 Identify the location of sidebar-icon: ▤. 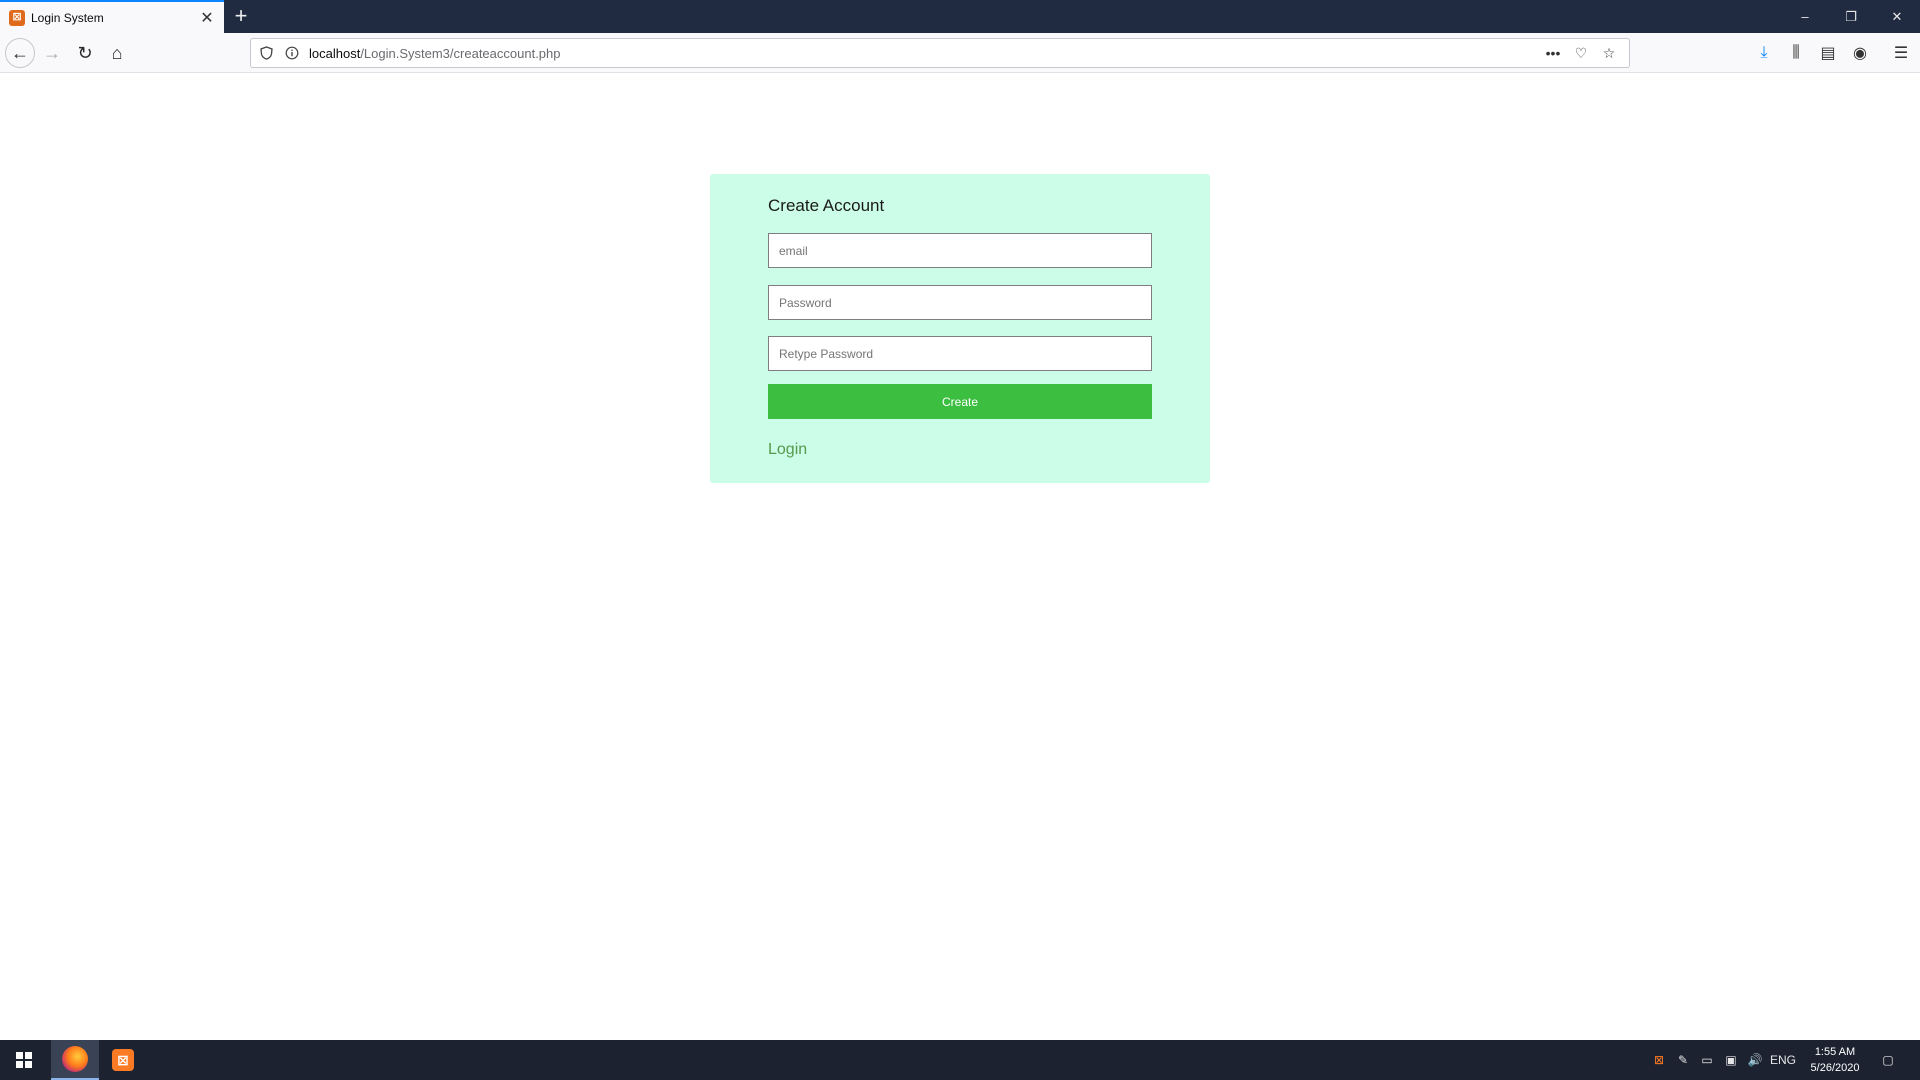
(1828, 53).